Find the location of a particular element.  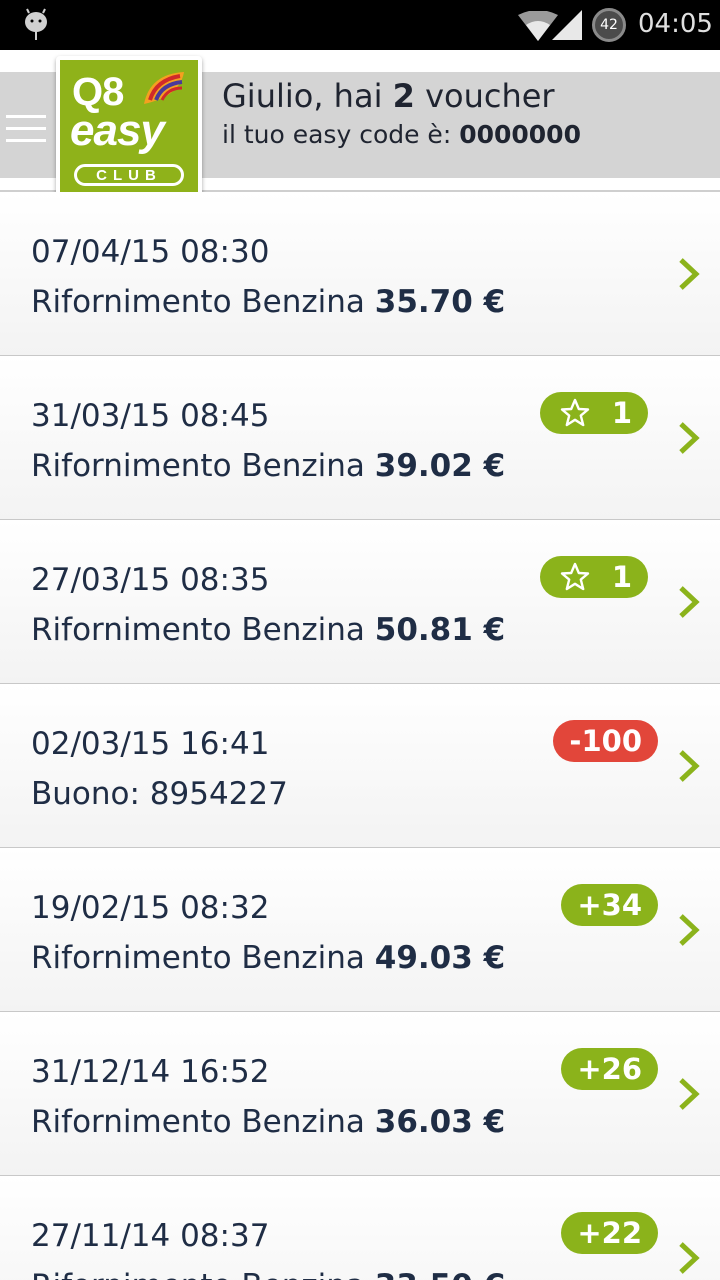

transaction-date: 31/03/15 08:45 is located at coordinates (150, 416).